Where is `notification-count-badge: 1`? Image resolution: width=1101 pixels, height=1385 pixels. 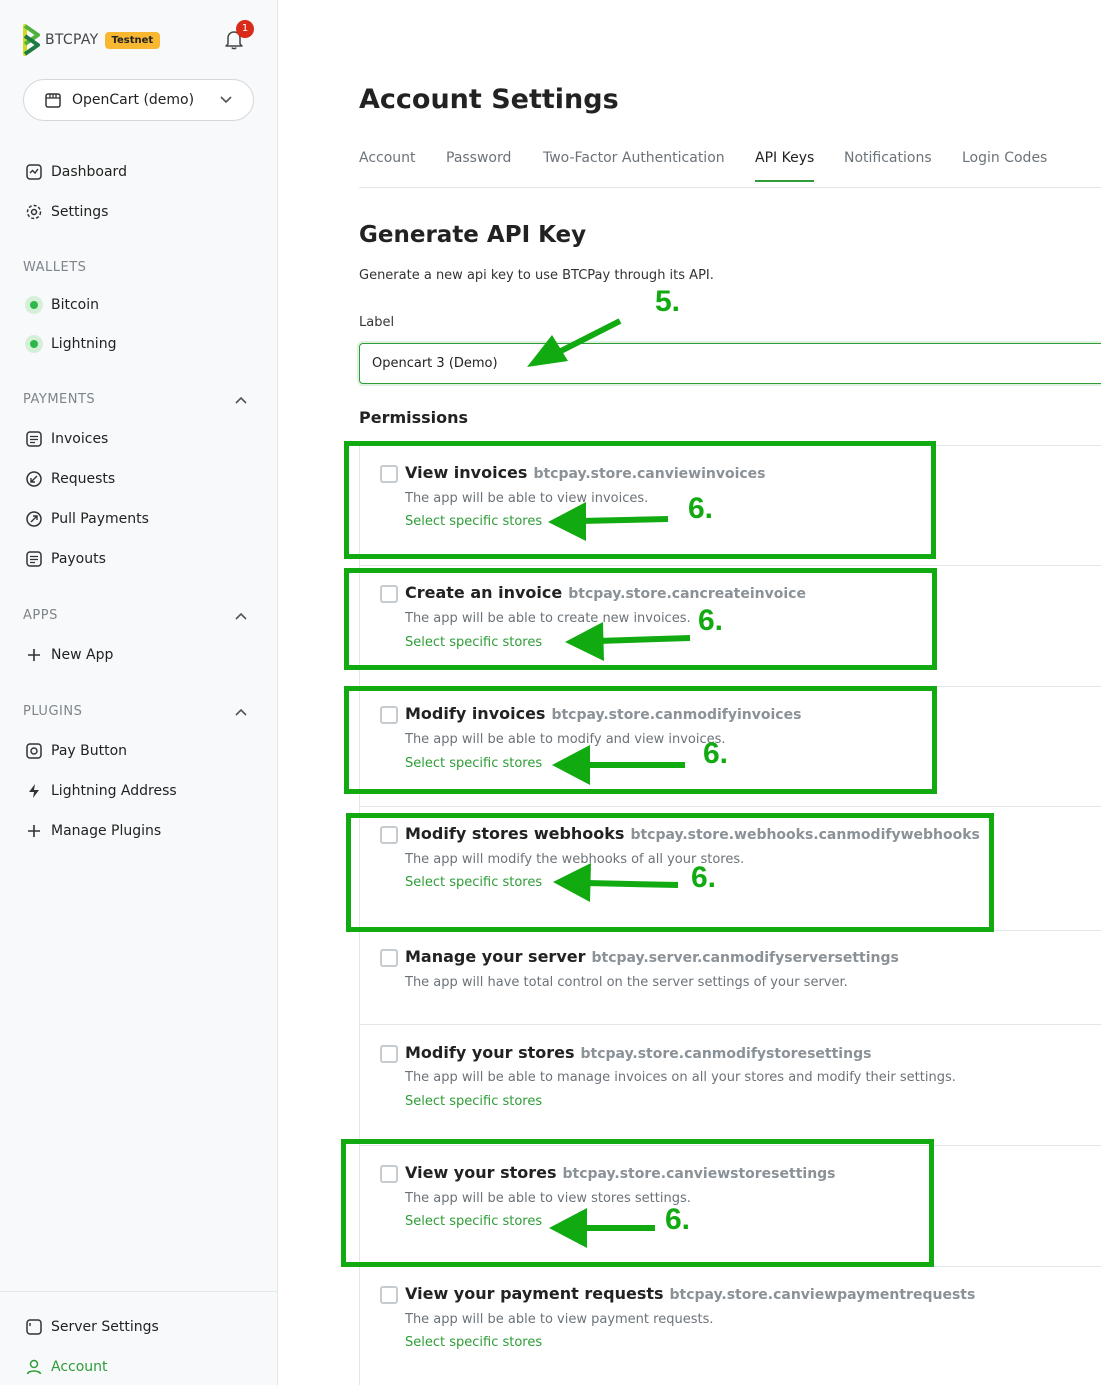
notification-count-badge: 1 is located at coordinates (245, 29).